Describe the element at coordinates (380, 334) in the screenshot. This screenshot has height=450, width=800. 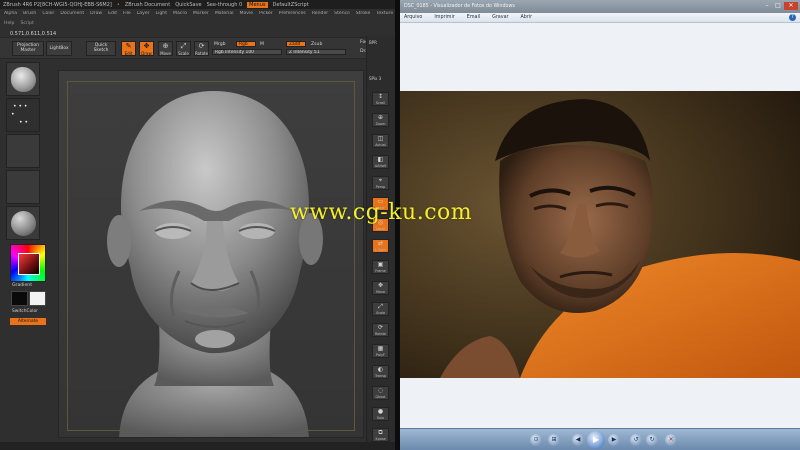
I see `tool-label: Rotate` at that location.